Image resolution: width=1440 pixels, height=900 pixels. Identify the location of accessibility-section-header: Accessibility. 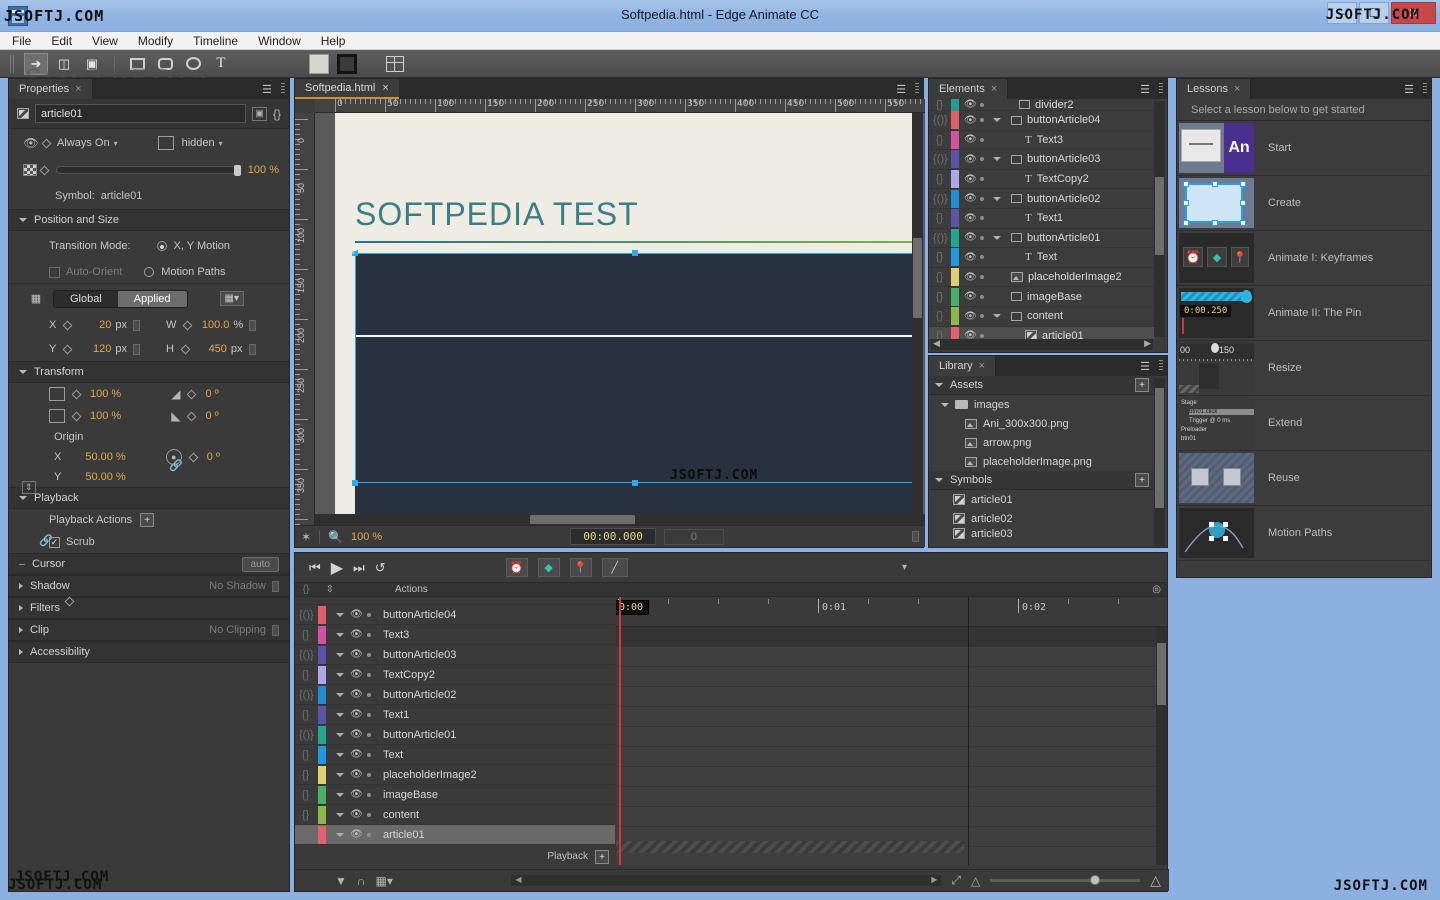
(149, 652).